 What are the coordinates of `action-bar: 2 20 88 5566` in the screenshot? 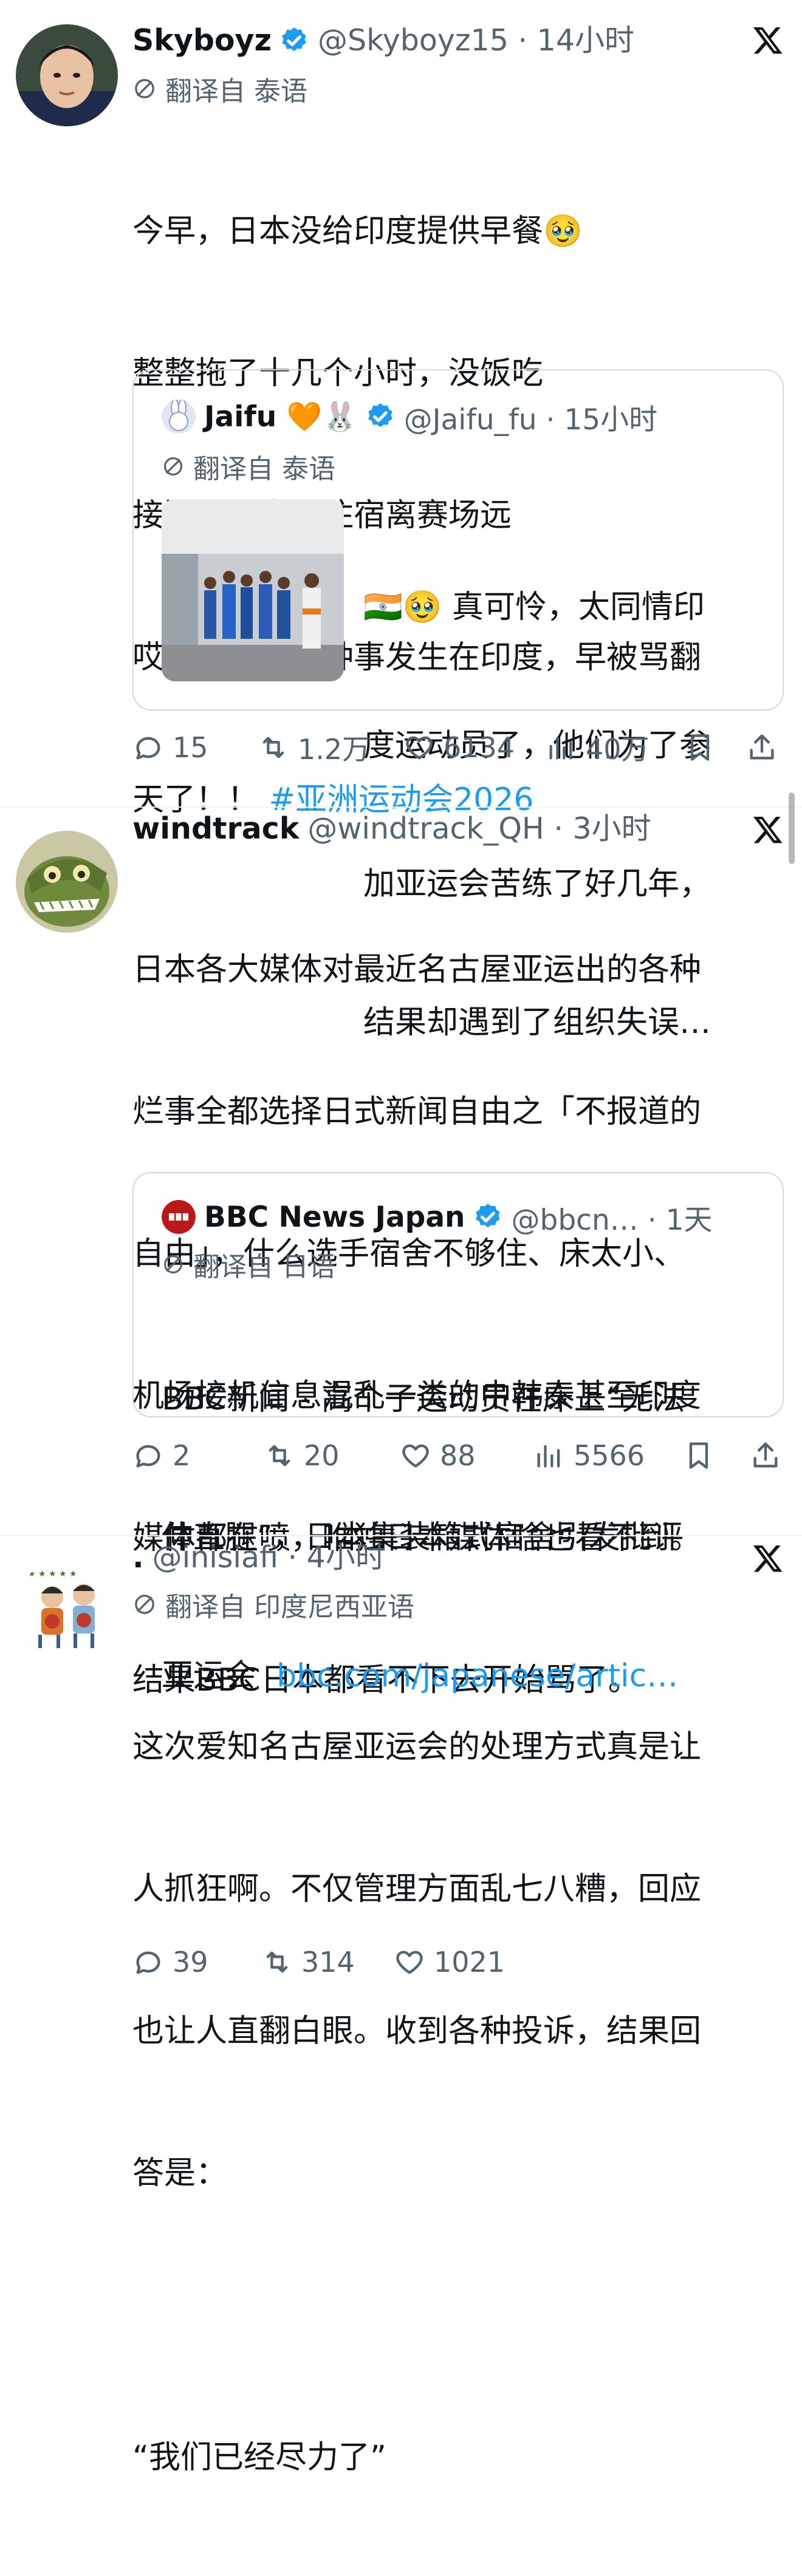 It's located at (460, 1455).